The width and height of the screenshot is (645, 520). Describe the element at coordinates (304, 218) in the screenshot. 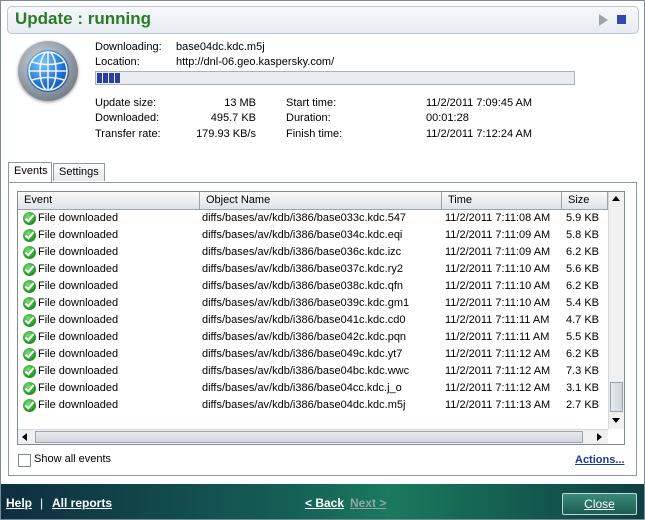

I see `object-name-cell: diffs/bases/av/kdb/i386/base033c.kdc.547` at that location.